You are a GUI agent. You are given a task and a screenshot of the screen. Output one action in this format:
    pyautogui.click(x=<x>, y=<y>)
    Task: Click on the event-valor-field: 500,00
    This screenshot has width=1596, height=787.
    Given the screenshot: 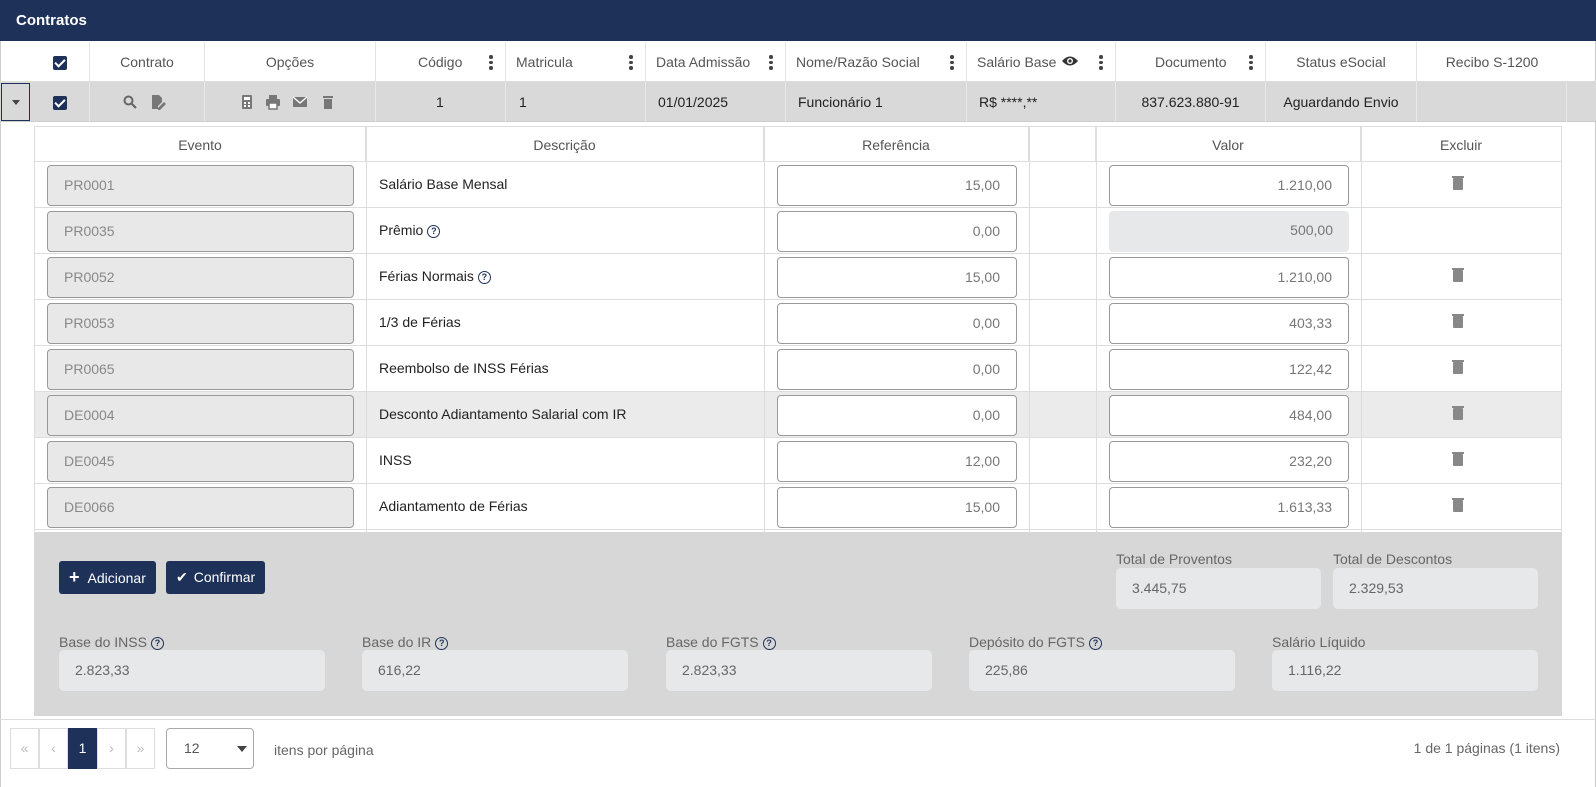 What is the action you would take?
    pyautogui.click(x=1229, y=231)
    